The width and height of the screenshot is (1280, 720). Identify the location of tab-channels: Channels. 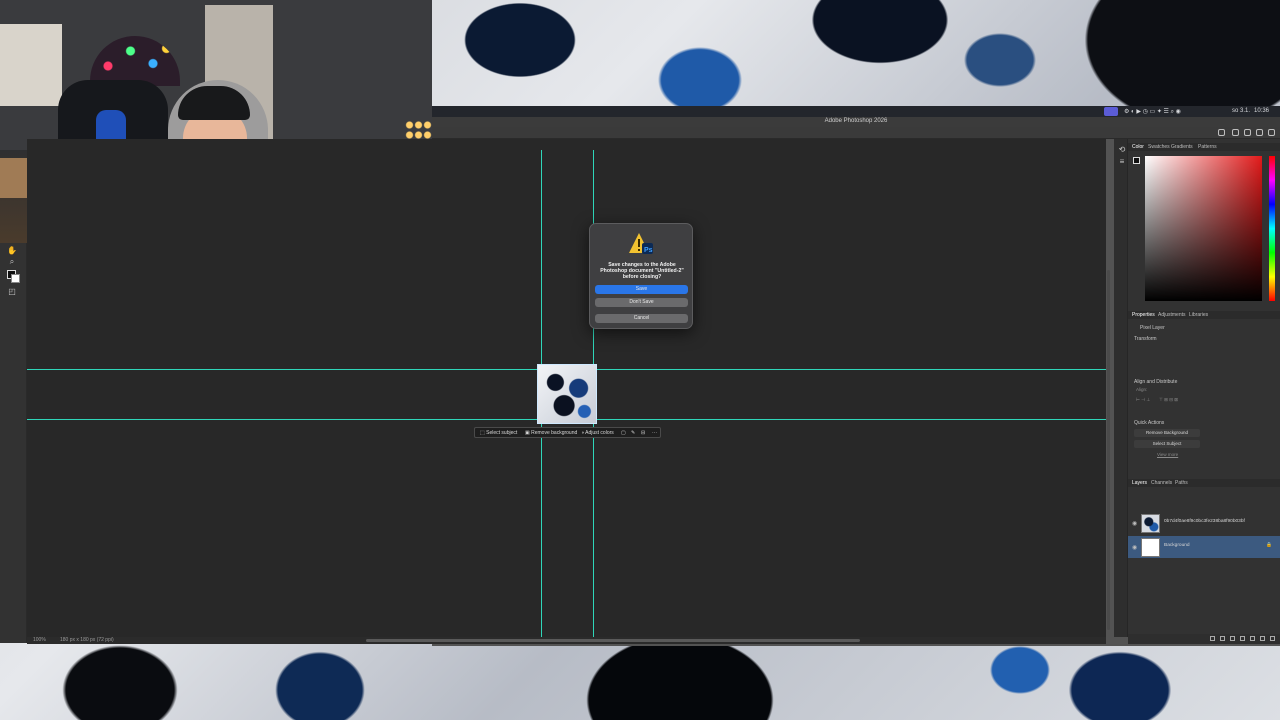
(1161, 483).